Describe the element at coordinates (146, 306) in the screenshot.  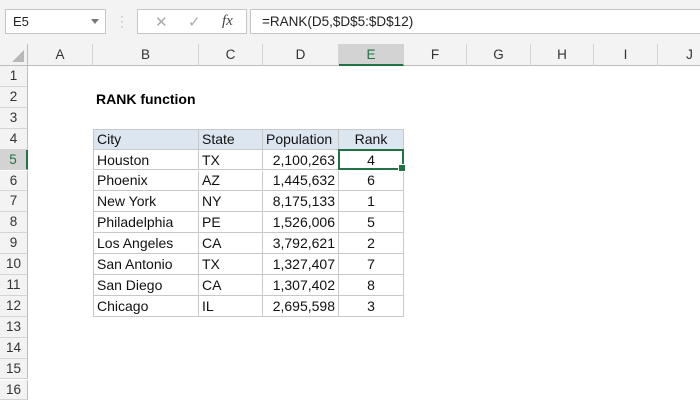
I see `cell-city: Chicago` at that location.